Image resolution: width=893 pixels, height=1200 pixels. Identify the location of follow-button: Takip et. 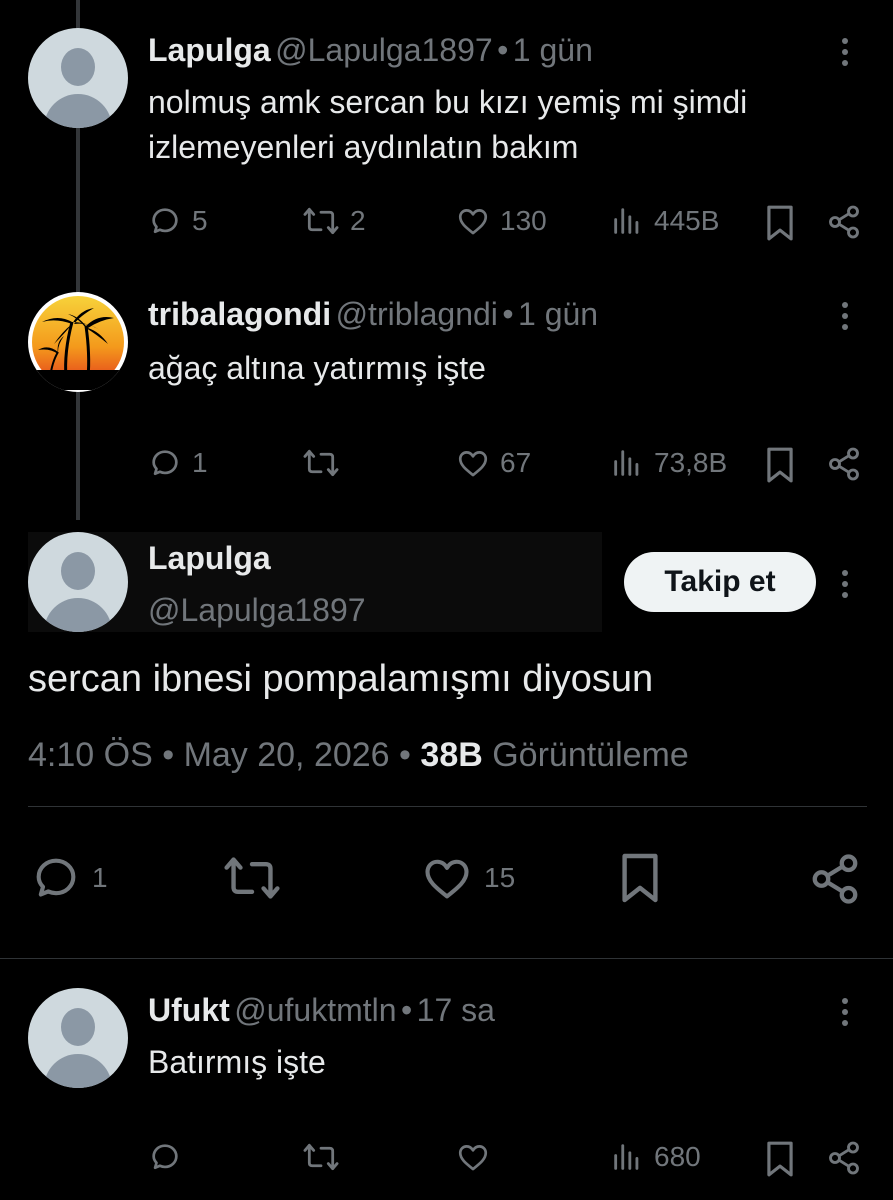
(720, 582).